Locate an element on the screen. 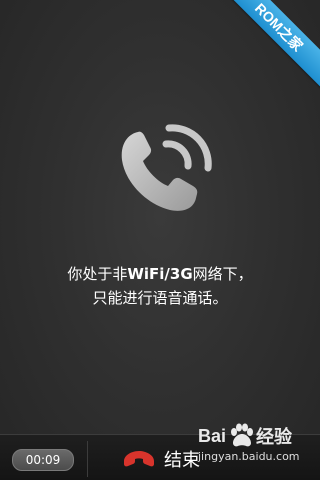 The image size is (320, 480). message-line-1-prefix: 你处于非 is located at coordinates (97, 274).